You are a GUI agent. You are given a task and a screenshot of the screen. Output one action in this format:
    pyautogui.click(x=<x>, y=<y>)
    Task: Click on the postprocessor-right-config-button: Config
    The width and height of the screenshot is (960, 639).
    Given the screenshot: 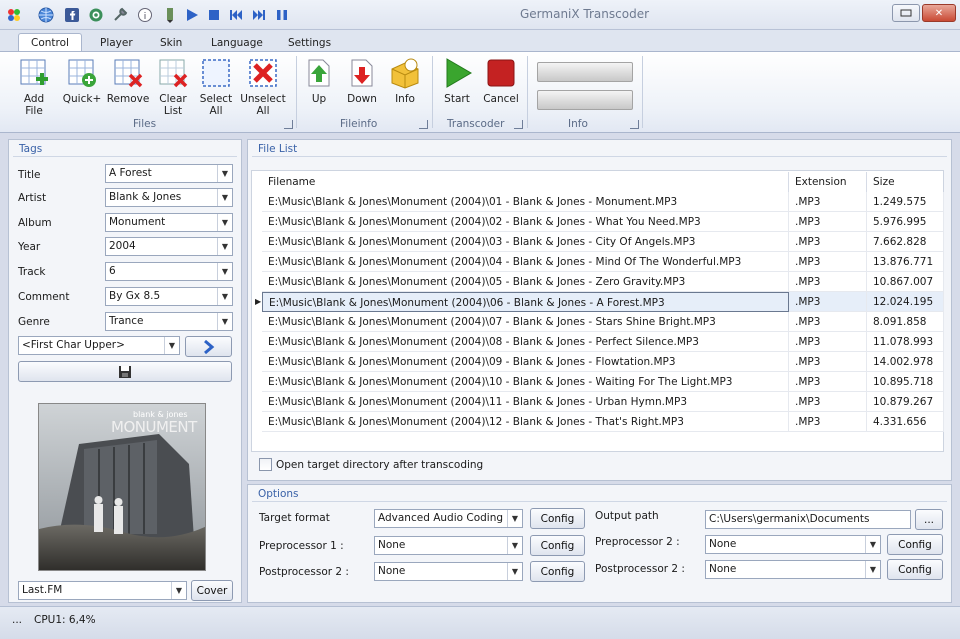 What is the action you would take?
    pyautogui.click(x=915, y=569)
    